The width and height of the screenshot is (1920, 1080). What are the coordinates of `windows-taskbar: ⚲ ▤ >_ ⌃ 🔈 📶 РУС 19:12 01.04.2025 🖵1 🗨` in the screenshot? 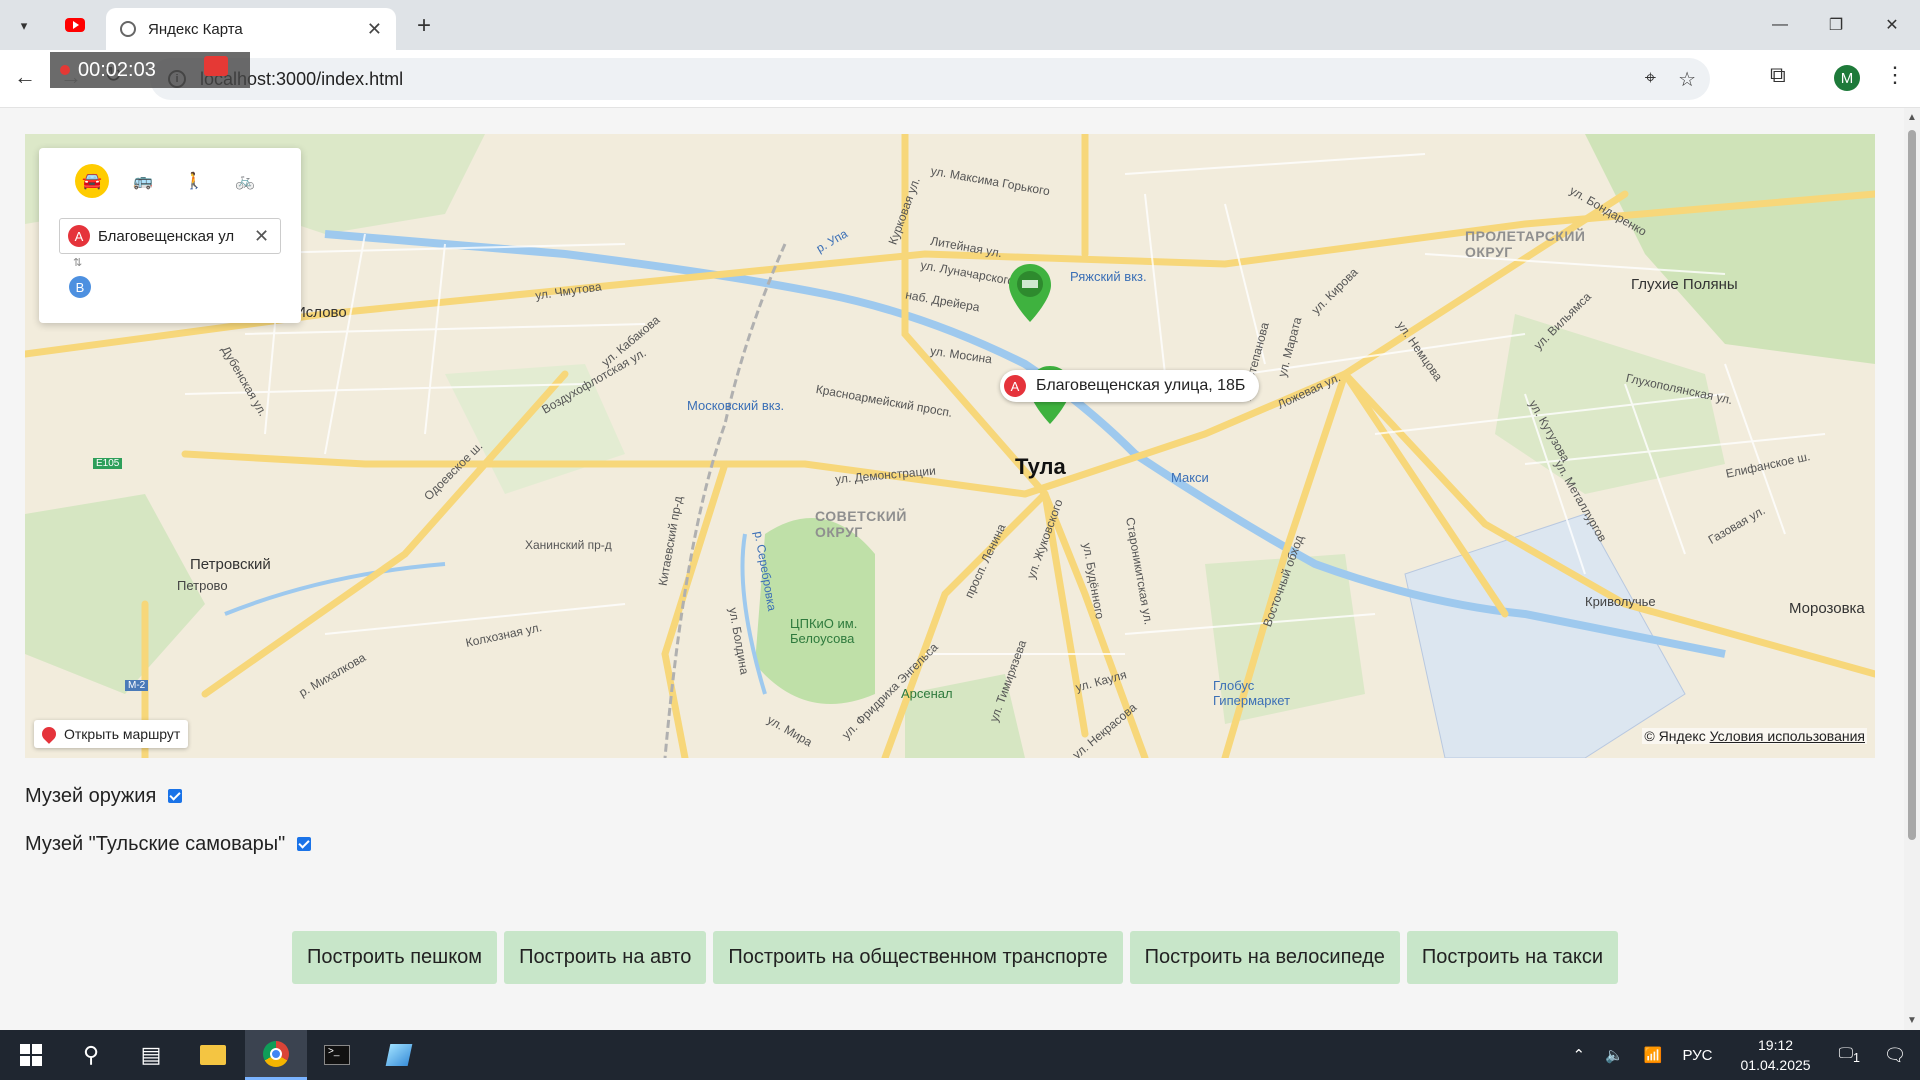 It's located at (960, 1055).